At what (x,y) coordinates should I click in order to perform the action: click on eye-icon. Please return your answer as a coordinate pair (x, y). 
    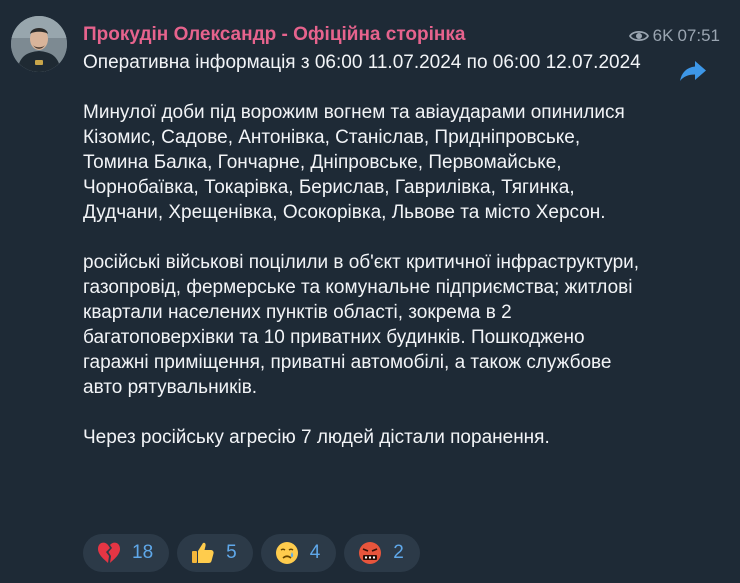
    Looking at the image, I should click on (638, 36).